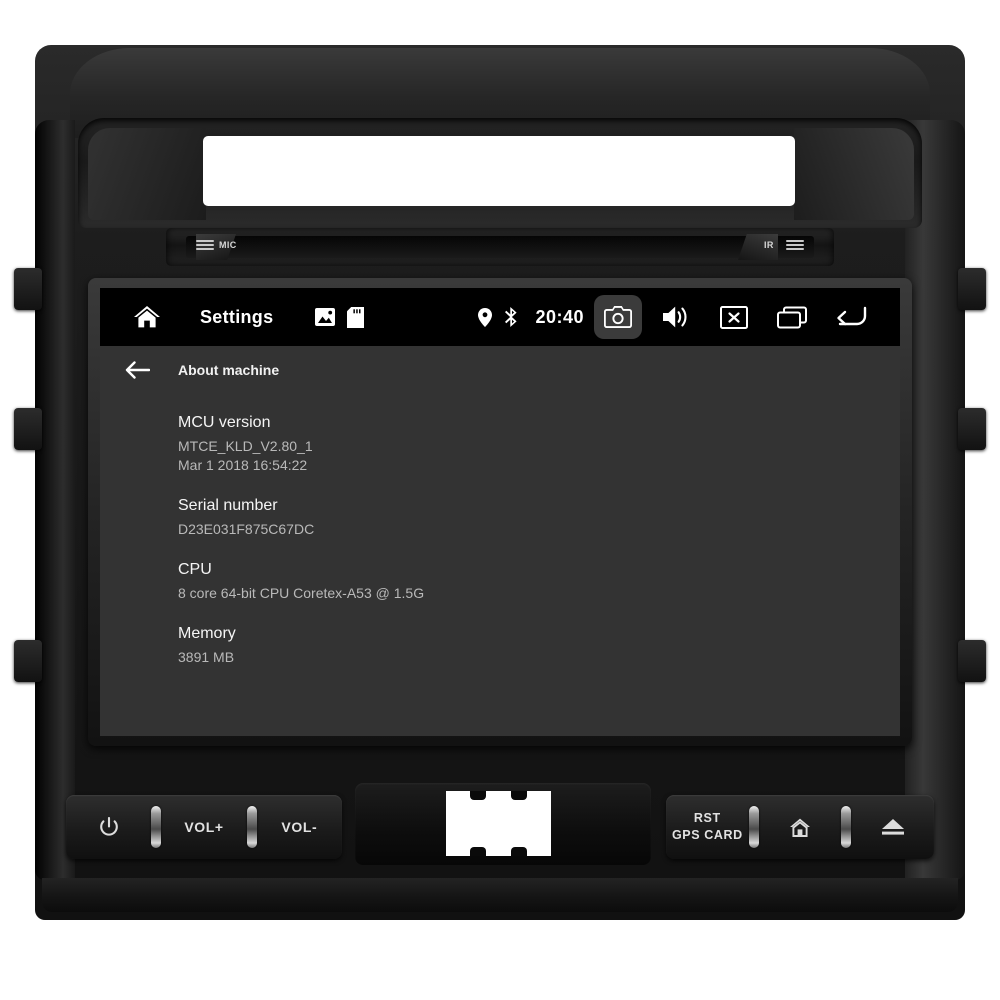 This screenshot has width=1000, height=1000. I want to click on item-value-secondary: Mar 1 2018 16:54:22, so click(243, 465).